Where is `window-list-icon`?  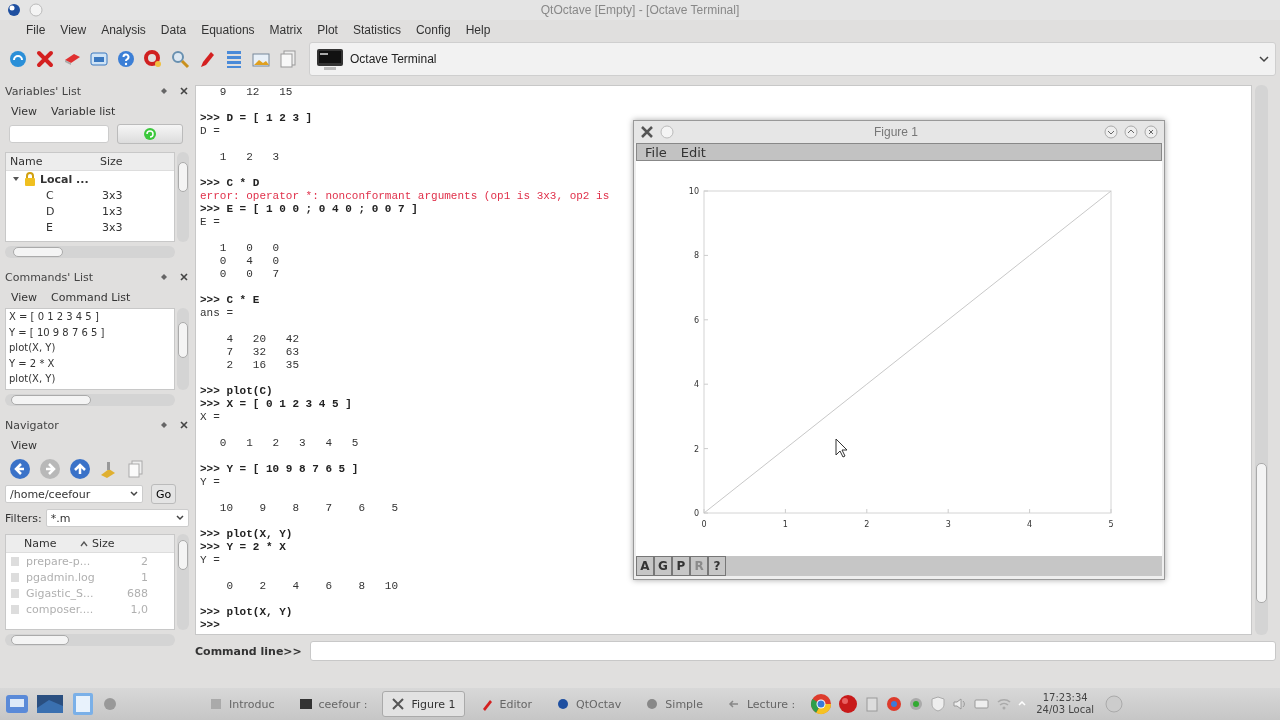
window-list-icon is located at coordinates (83, 704).